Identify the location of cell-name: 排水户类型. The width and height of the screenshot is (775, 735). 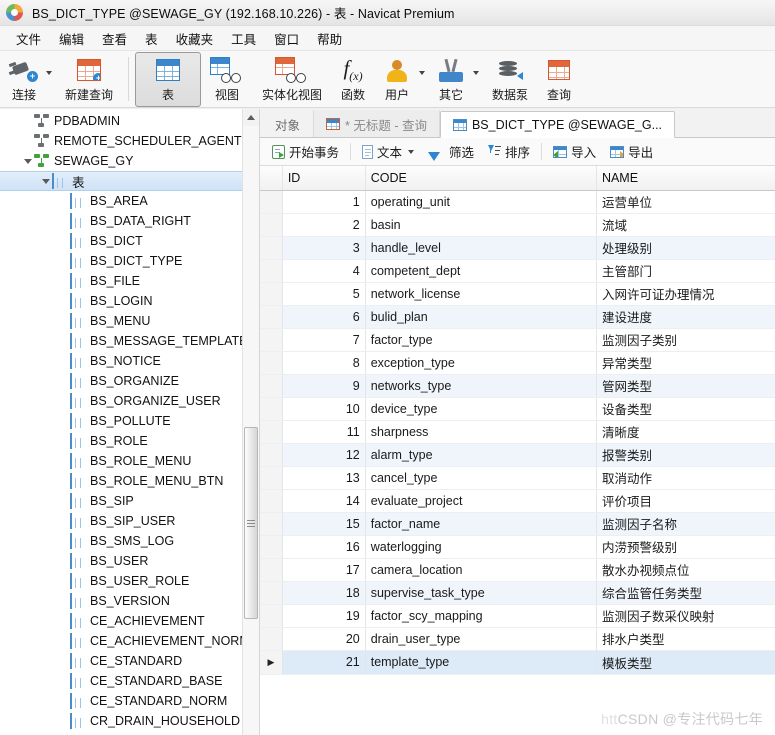
(685, 639).